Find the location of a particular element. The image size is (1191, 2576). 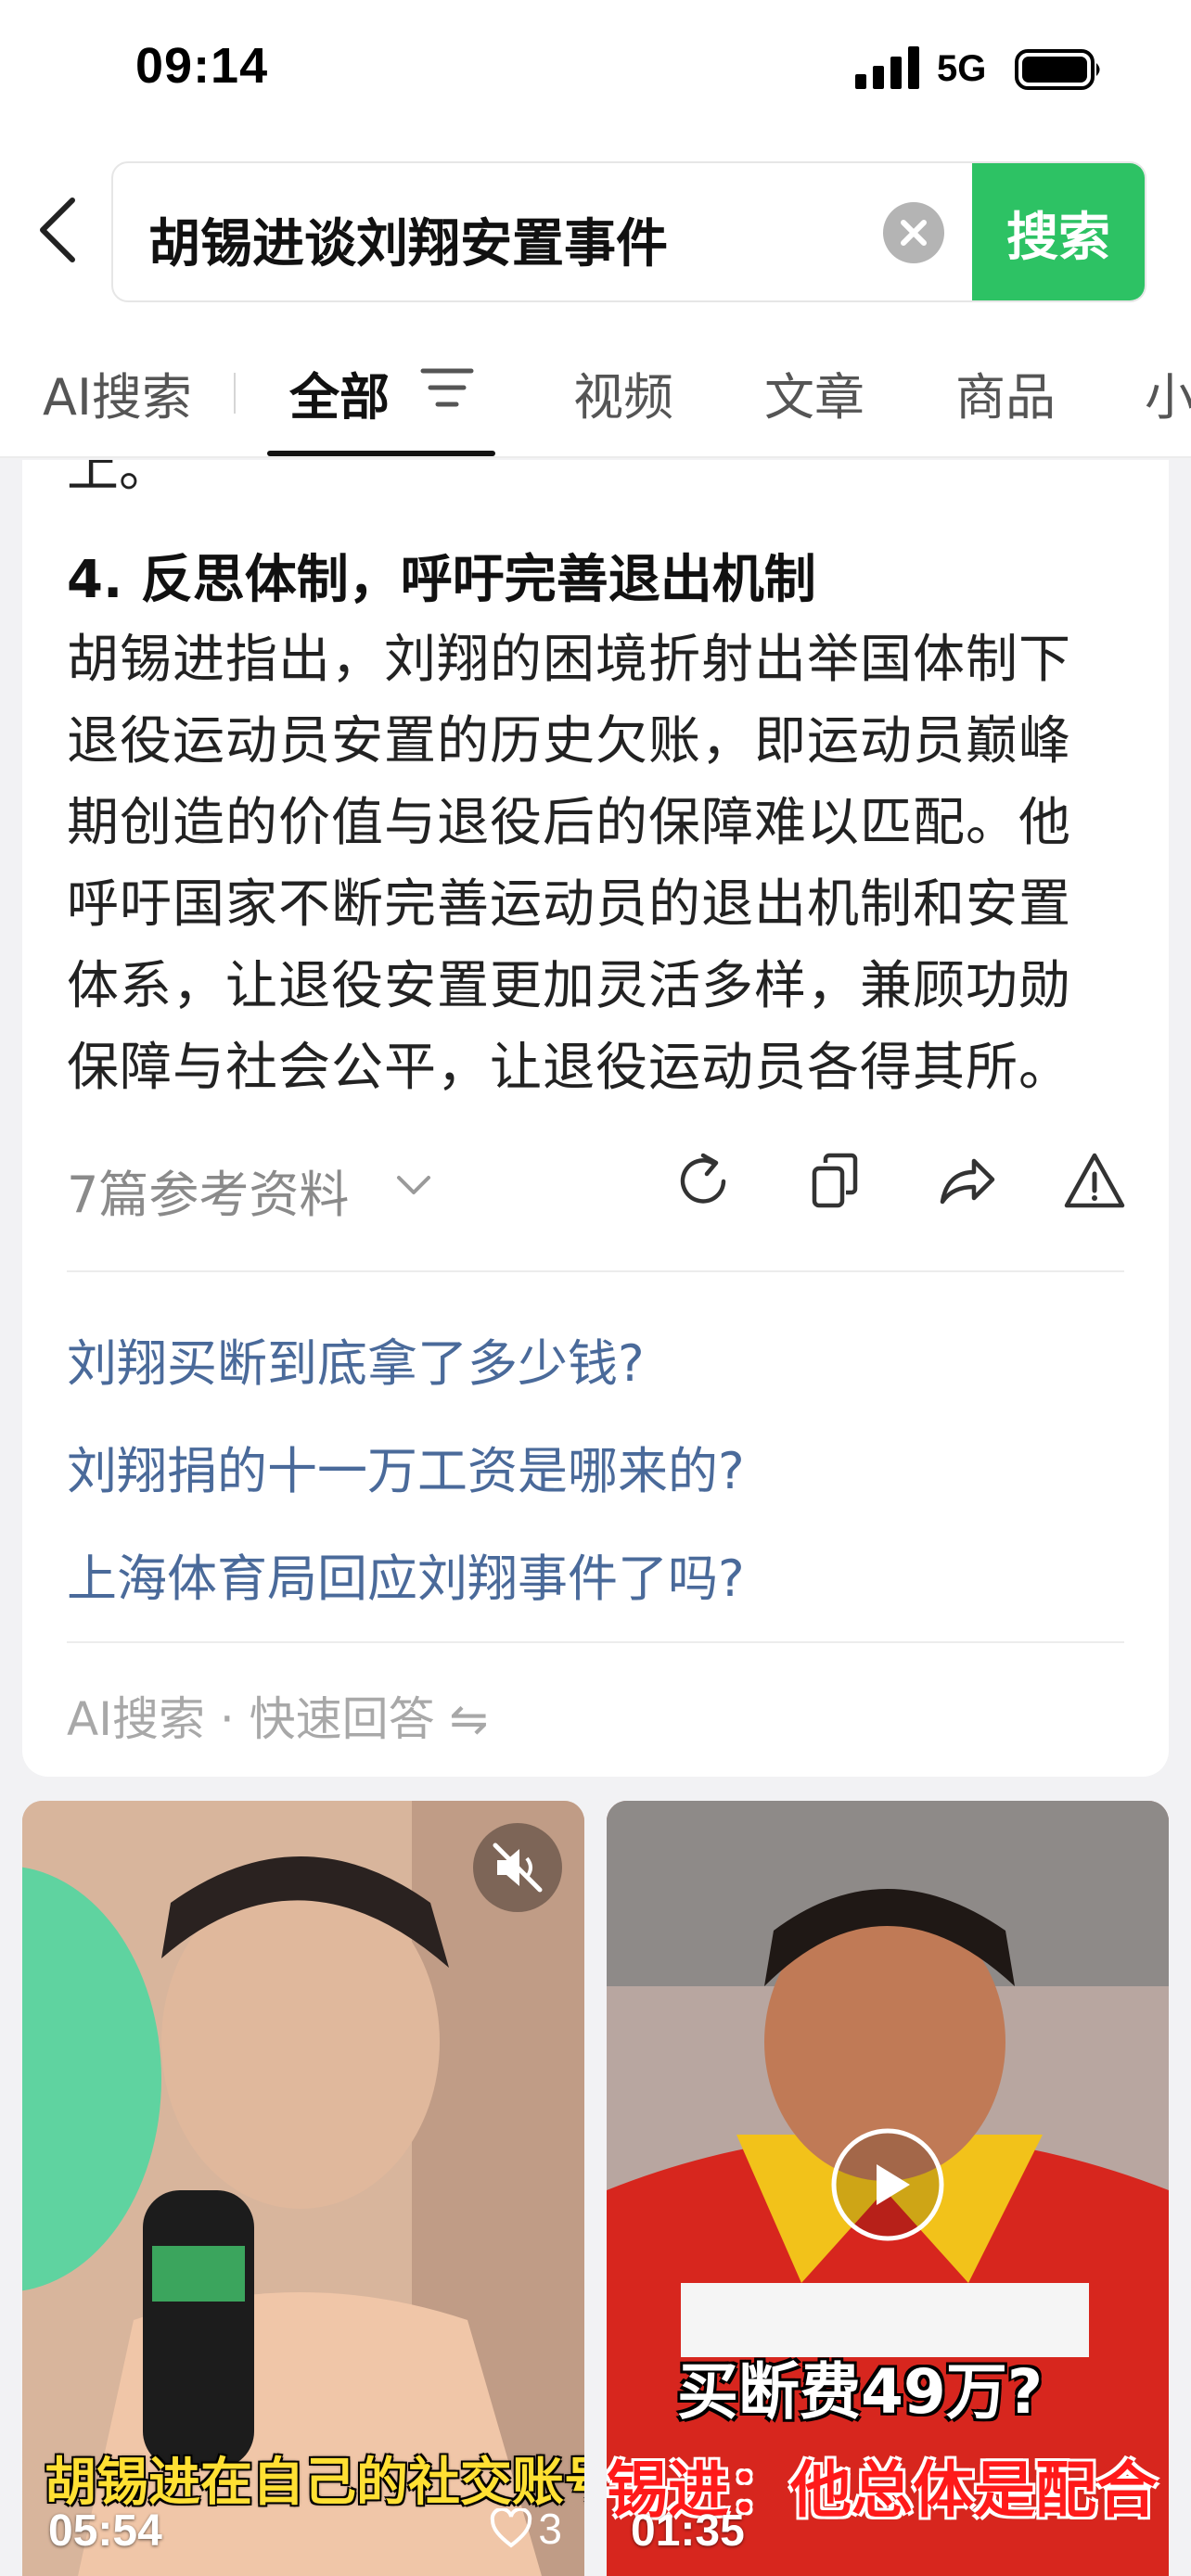

report-icon is located at coordinates (1095, 1182).